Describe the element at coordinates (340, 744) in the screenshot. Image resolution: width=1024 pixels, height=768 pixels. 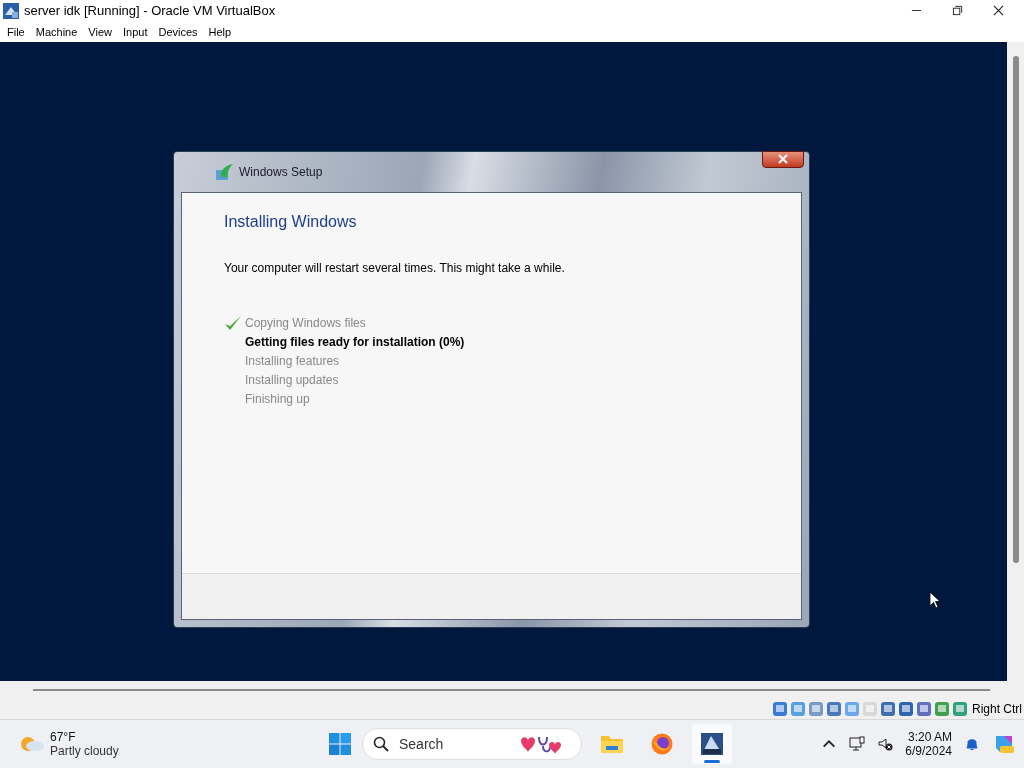
I see `start-icon` at that location.